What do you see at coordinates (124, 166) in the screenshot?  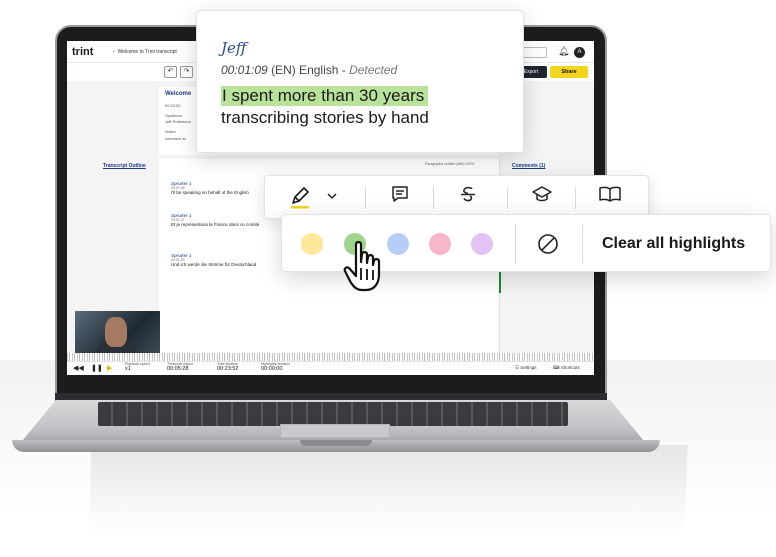 I see `transcript-outline-link: Transcript Outline` at bounding box center [124, 166].